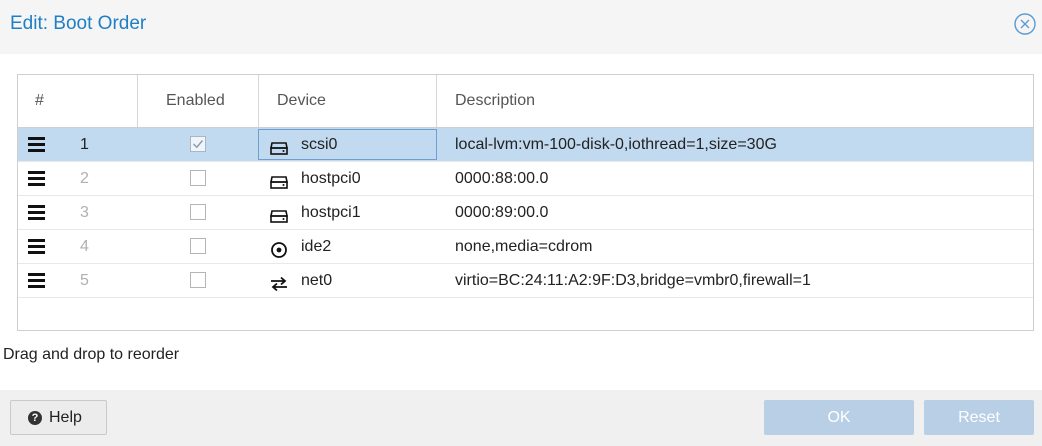 The image size is (1042, 446). What do you see at coordinates (317, 280) in the screenshot?
I see `device-name: net0` at bounding box center [317, 280].